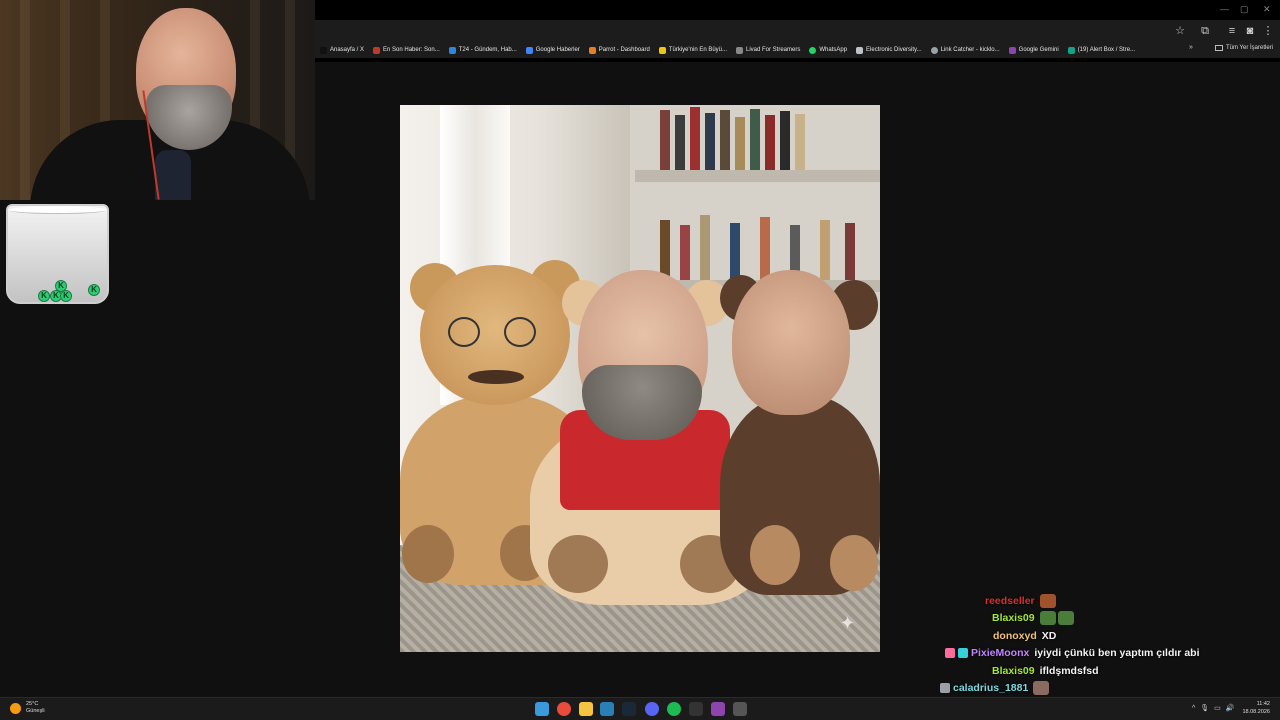  Describe the element at coordinates (57, 254) in the screenshot. I see `kick-gem-glass-widget: K K K K K` at that location.